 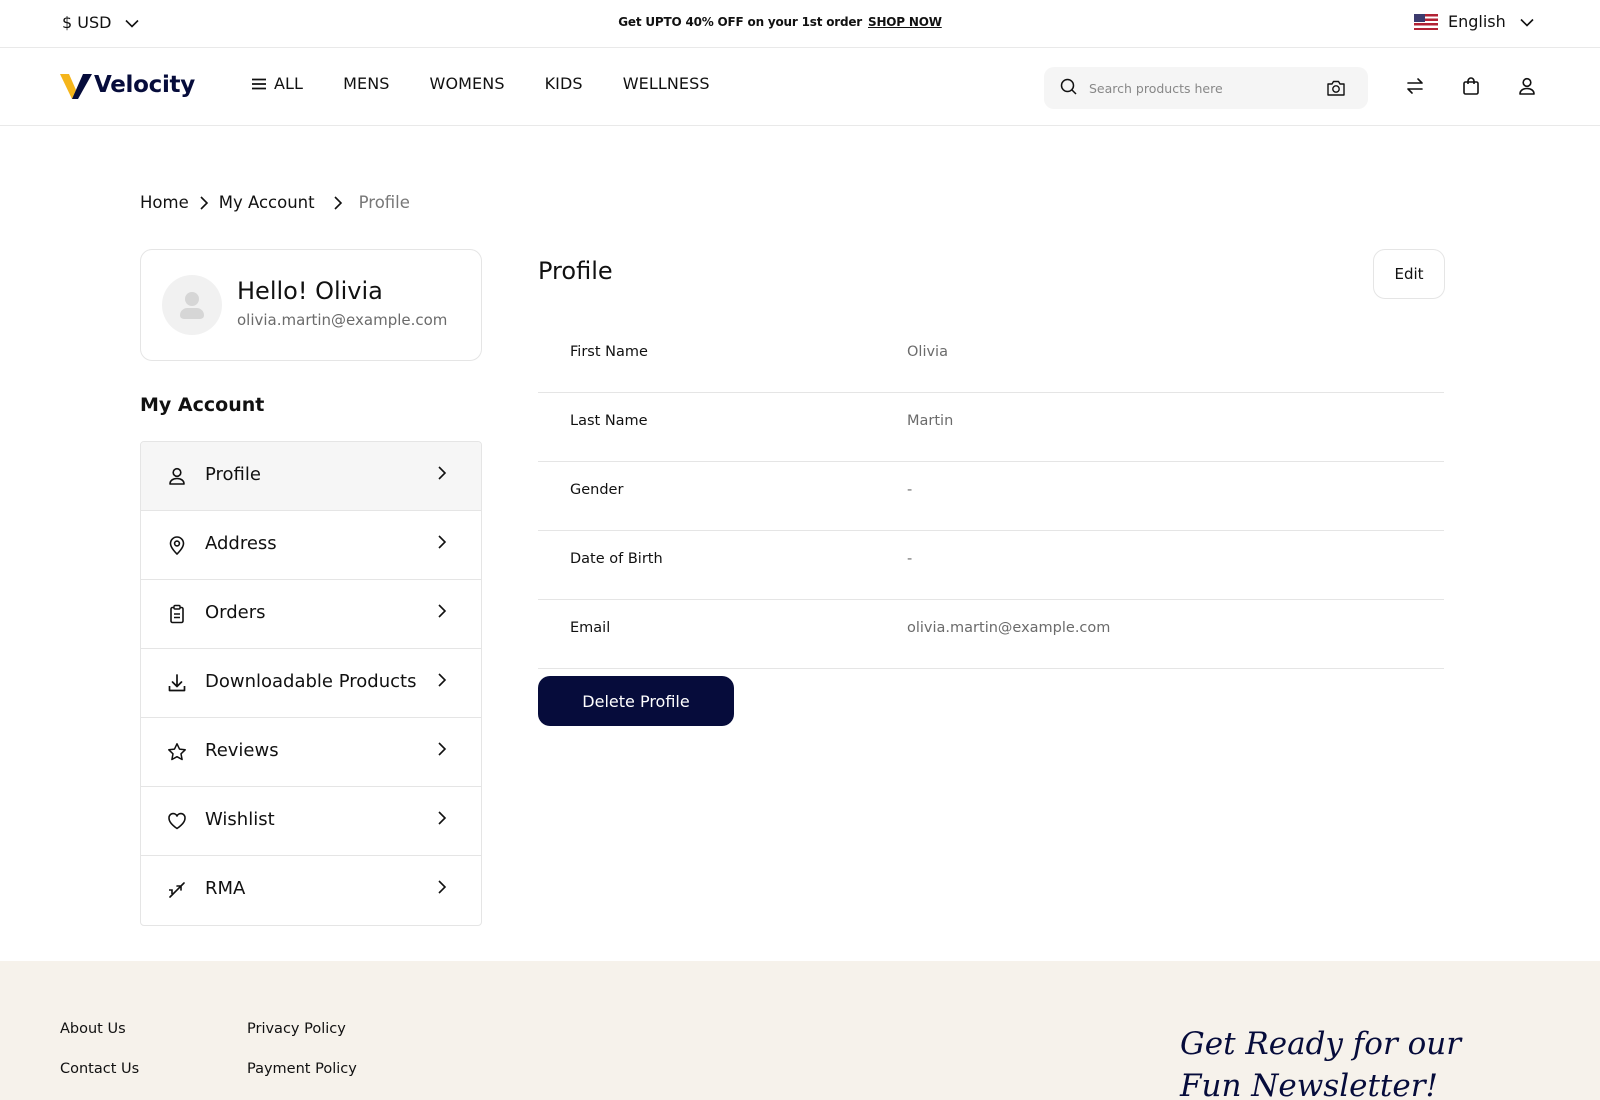 What do you see at coordinates (144, 85) in the screenshot?
I see `logo-text: Velocity` at bounding box center [144, 85].